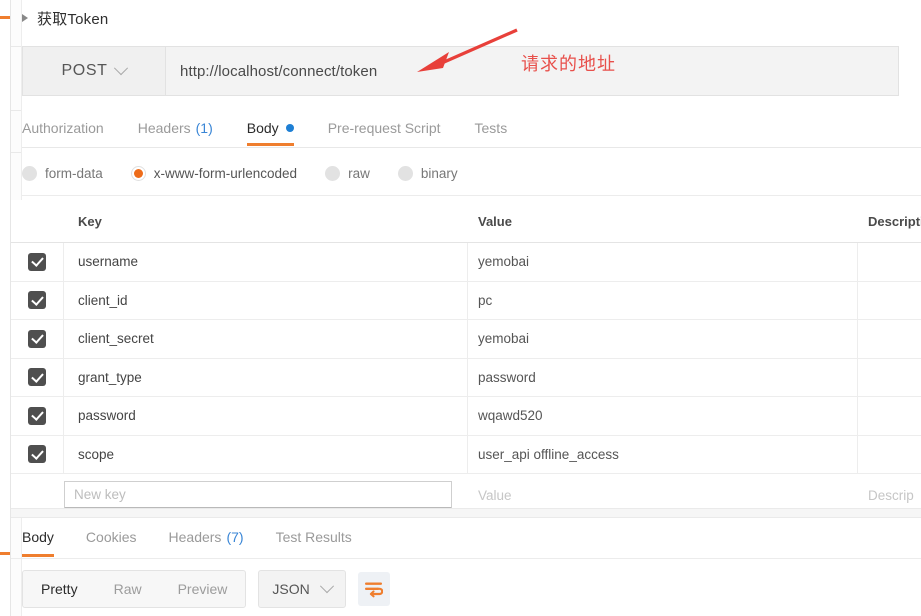 The width and height of the screenshot is (921, 616). Describe the element at coordinates (5, 553) in the screenshot. I see `rail-accent-tick-bottom` at that location.